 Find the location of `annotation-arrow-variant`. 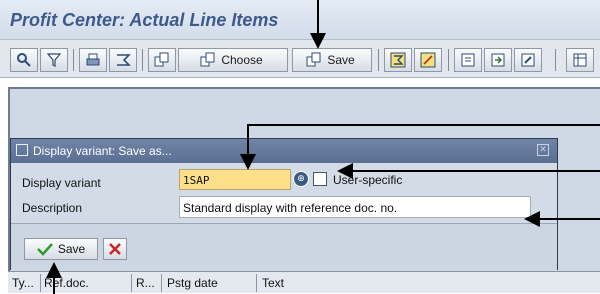

annotation-arrow-variant is located at coordinates (420, 147).